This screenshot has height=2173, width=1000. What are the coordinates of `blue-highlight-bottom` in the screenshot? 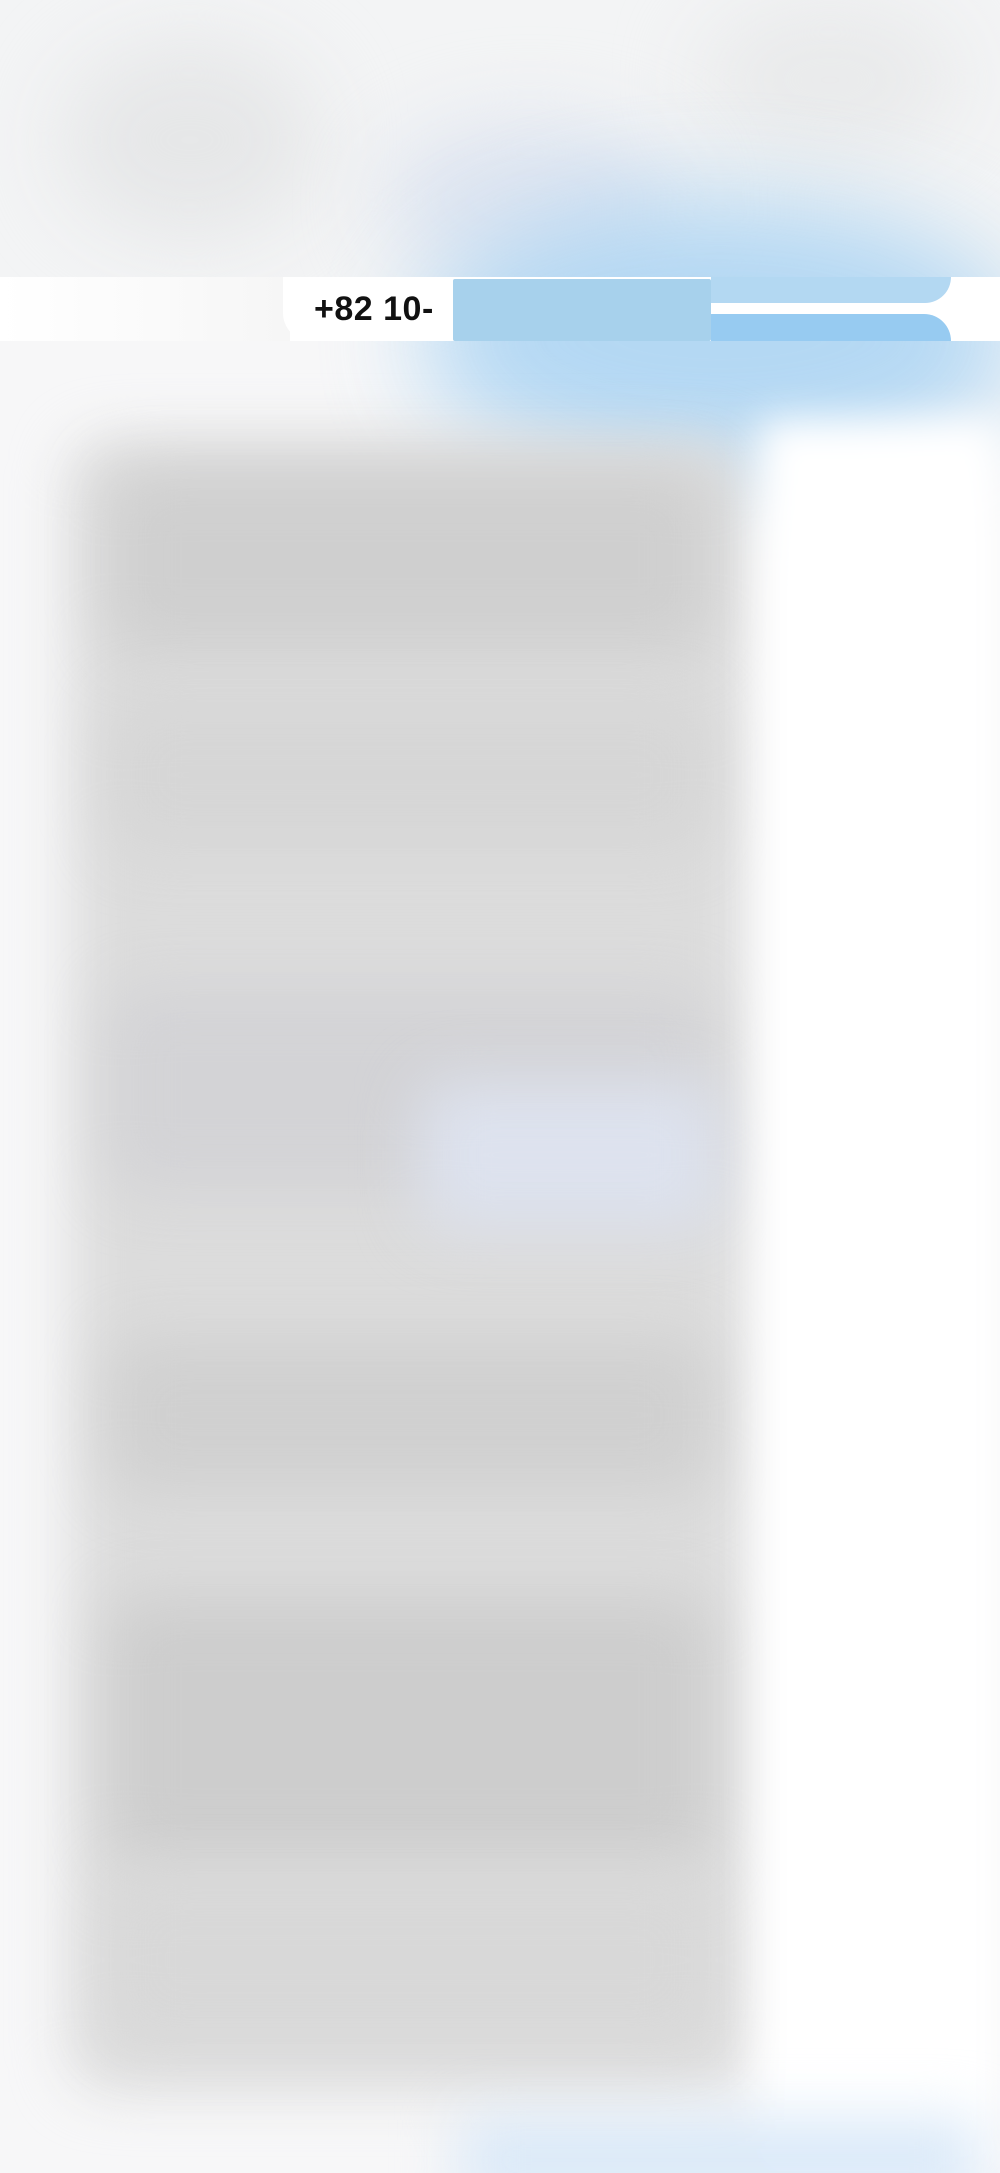 It's located at (831, 327).